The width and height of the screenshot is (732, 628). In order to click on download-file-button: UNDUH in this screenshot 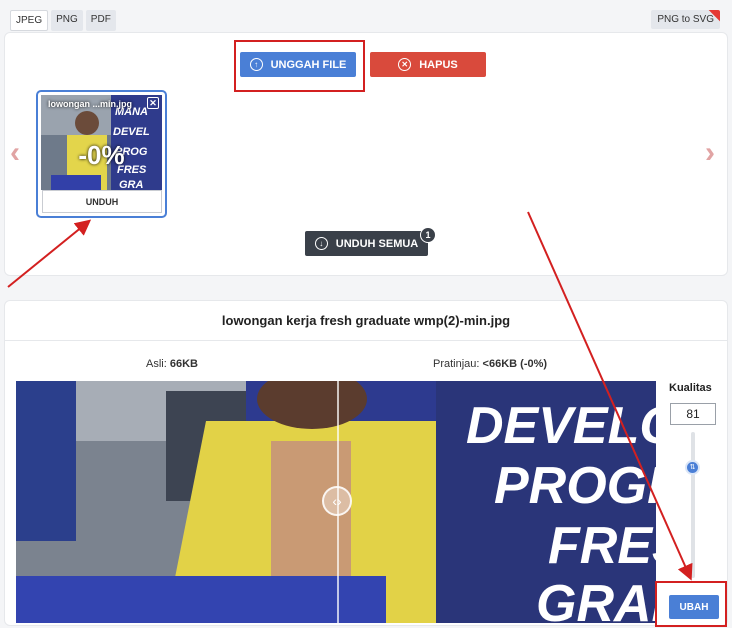, I will do `click(102, 201)`.